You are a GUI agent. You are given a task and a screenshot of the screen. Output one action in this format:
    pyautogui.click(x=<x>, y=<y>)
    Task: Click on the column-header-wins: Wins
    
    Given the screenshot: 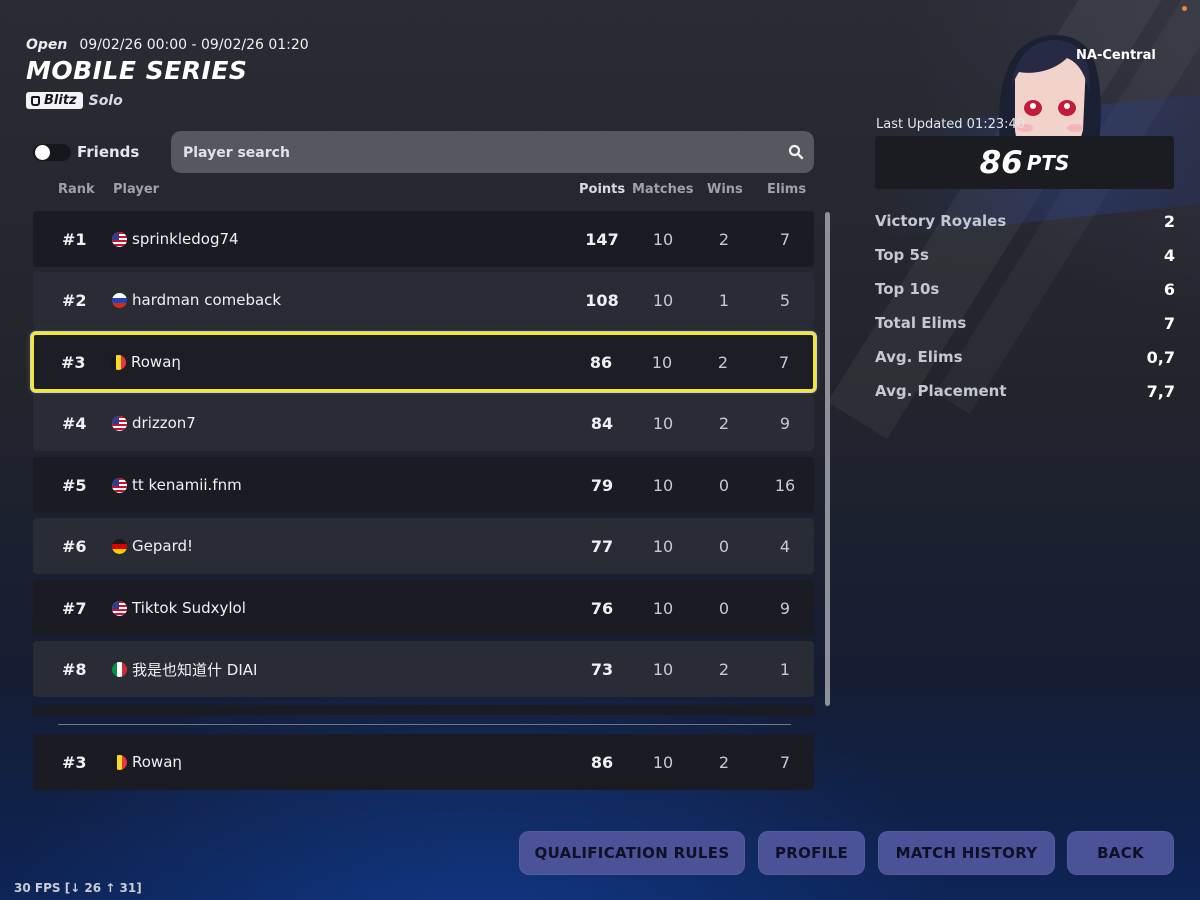 What is the action you would take?
    pyautogui.click(x=725, y=189)
    